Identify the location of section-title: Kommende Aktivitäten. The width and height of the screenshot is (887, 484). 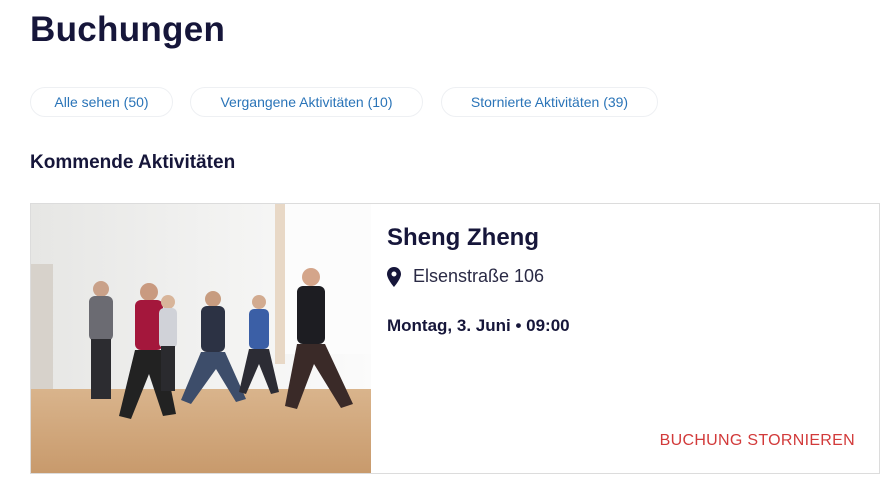
(133, 162).